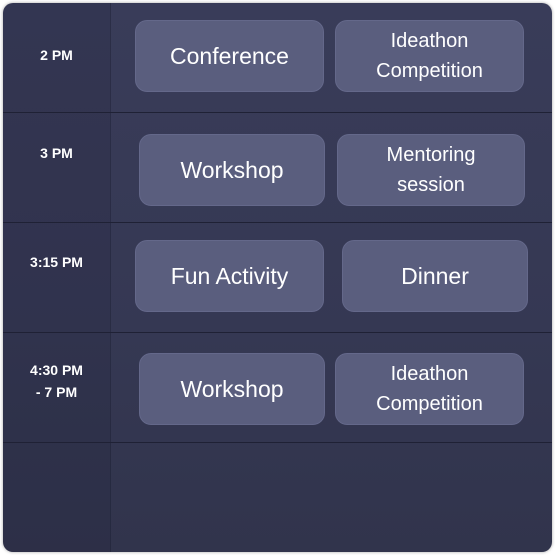 This screenshot has width=555, height=555. I want to click on time-label: 2 PM, so click(56, 55).